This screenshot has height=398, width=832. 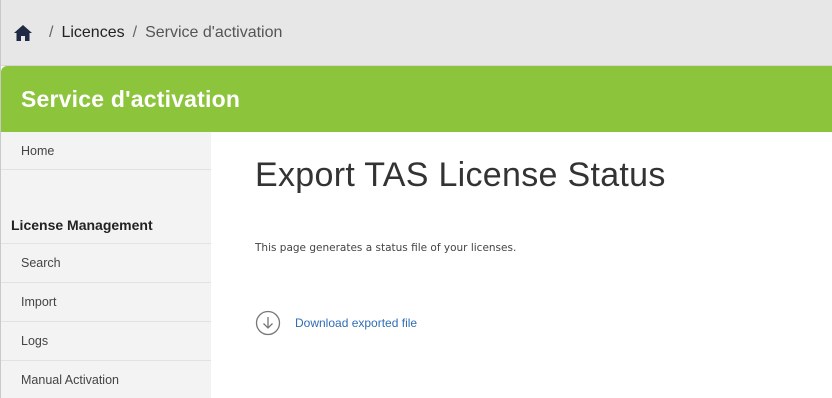 What do you see at coordinates (131, 98) in the screenshot?
I see `app-title: Service d'activation` at bounding box center [131, 98].